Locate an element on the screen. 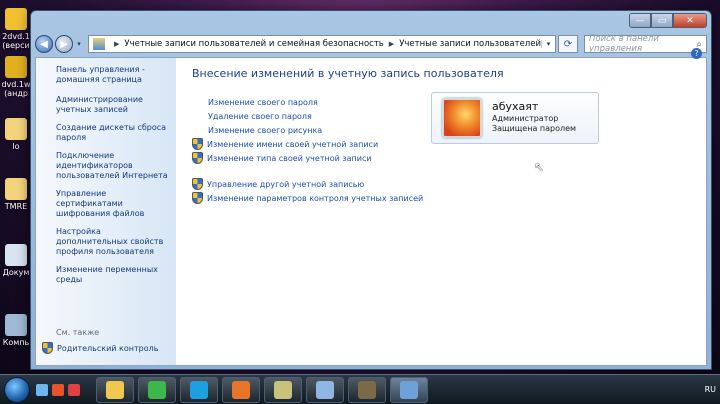 The image size is (720, 404). taskbar-button-camera is located at coordinates (367, 389).